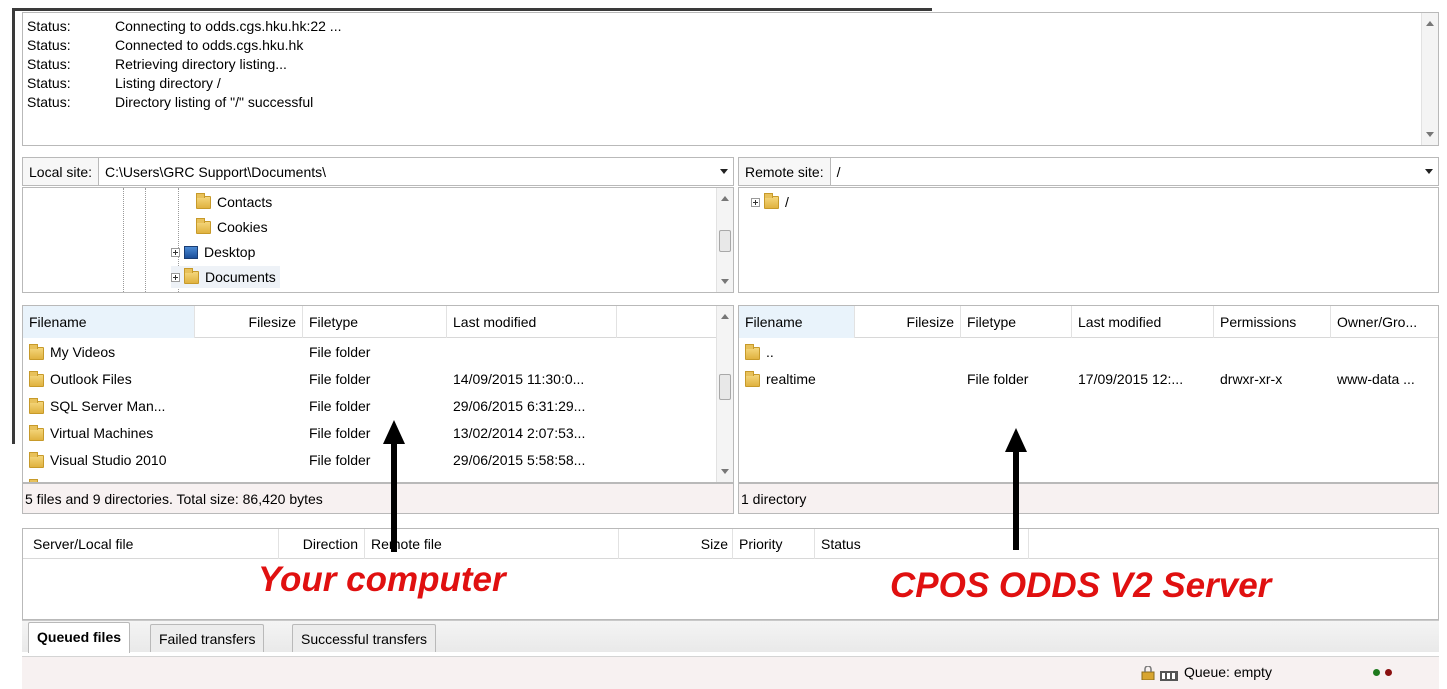  Describe the element at coordinates (492, 544) in the screenshot. I see `column-header-remote-file: Remote file` at that location.